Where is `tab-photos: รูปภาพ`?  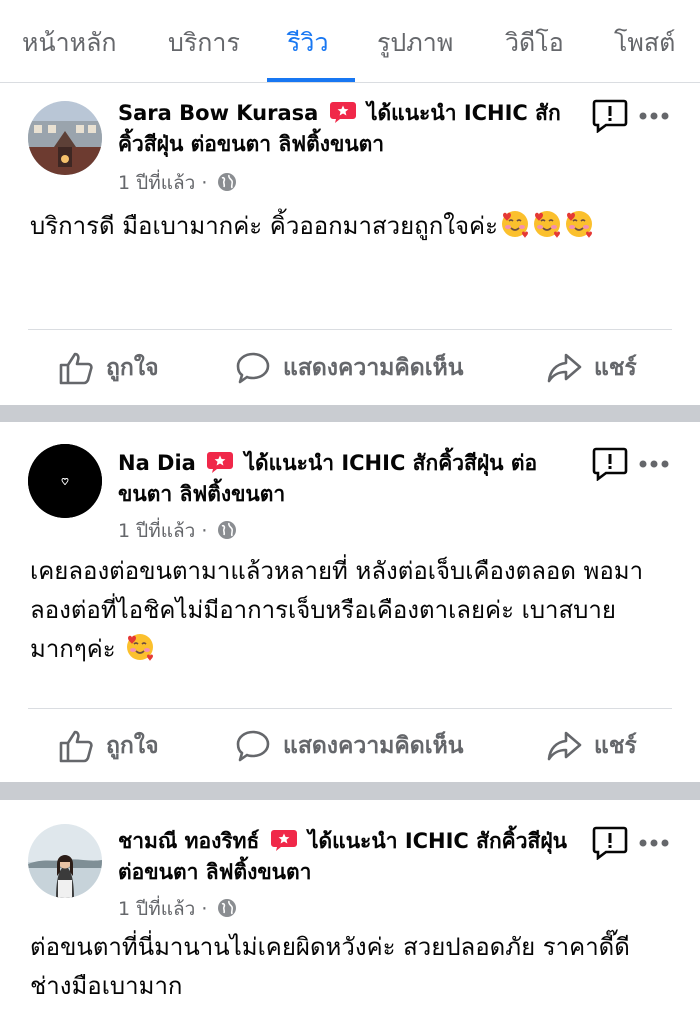 tab-photos: รูปภาพ is located at coordinates (415, 41).